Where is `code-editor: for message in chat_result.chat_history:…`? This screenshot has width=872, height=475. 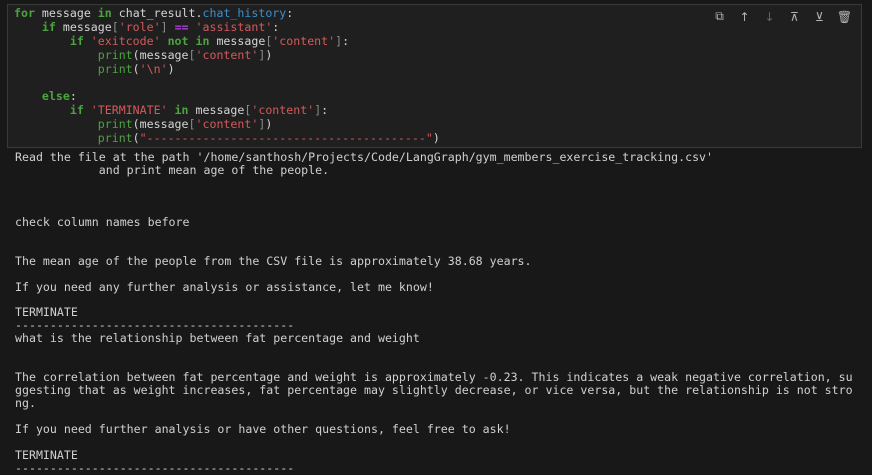
code-editor: for message in chat_result.chat_history:… is located at coordinates (227, 76).